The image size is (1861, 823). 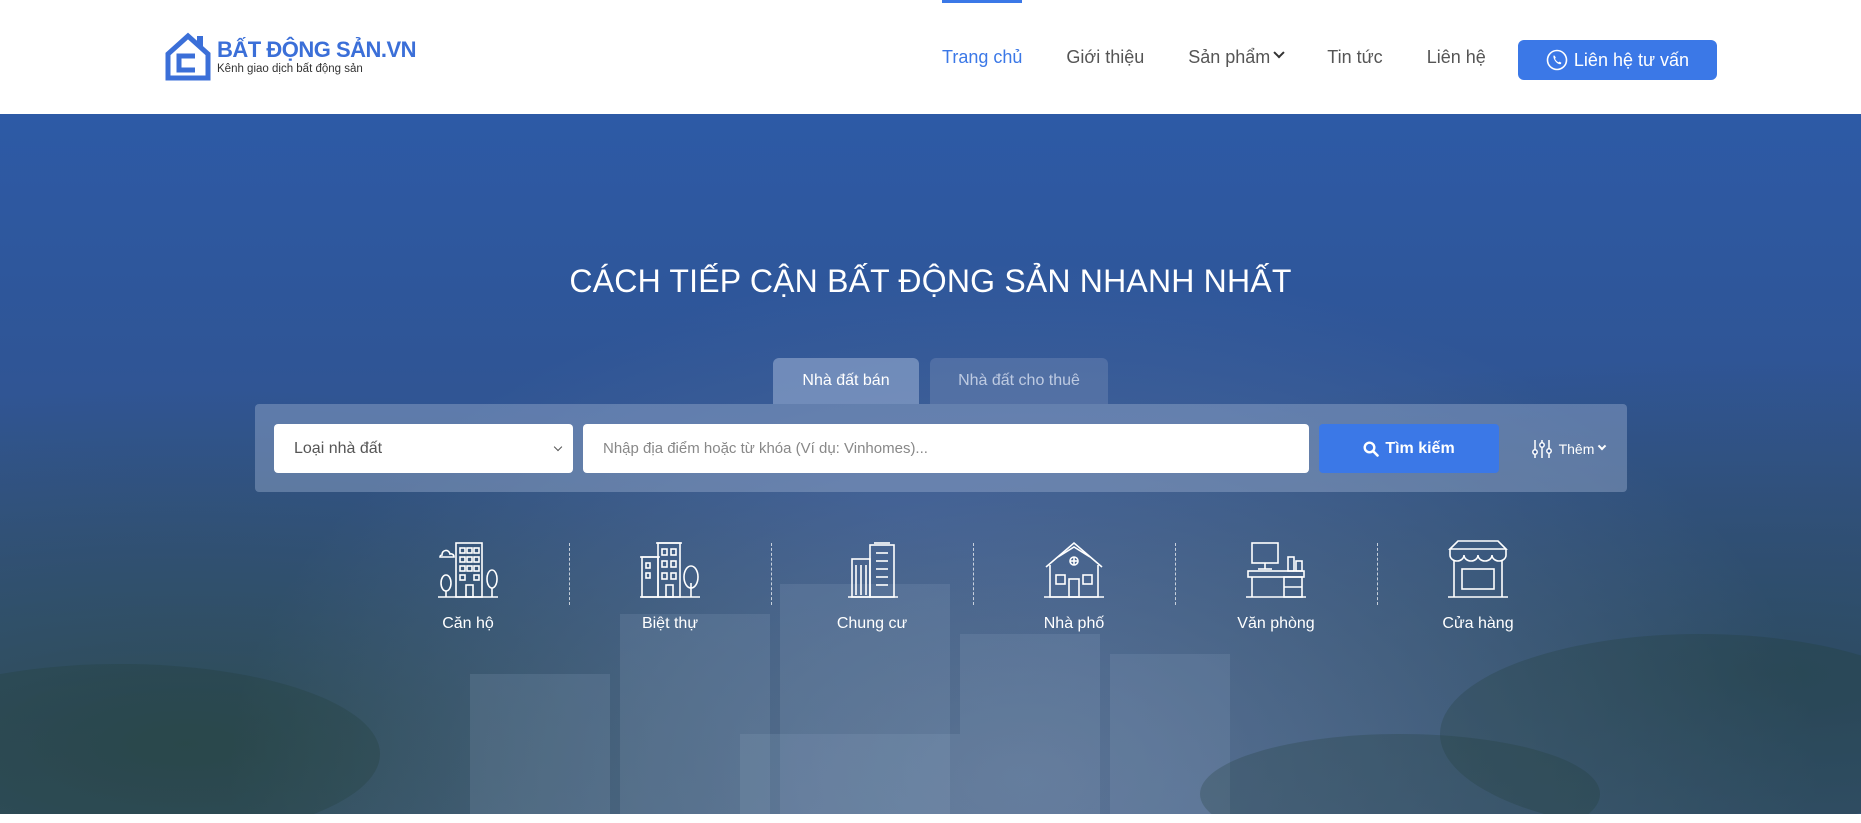 What do you see at coordinates (1478, 623) in the screenshot?
I see `category-label: Cửa hàng` at bounding box center [1478, 623].